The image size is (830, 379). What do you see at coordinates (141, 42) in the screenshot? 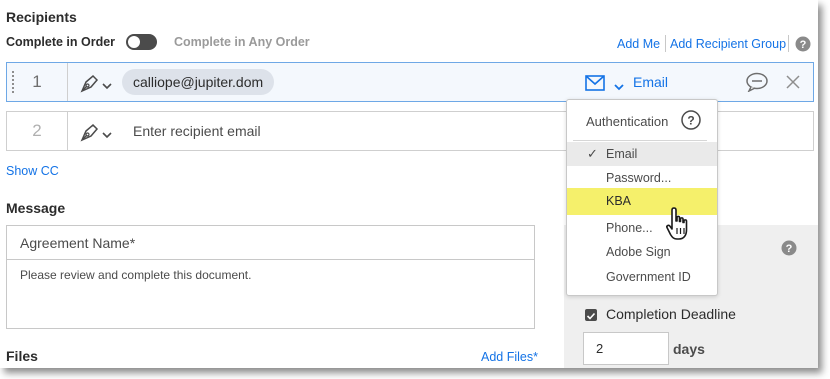
I see `order-toggle` at bounding box center [141, 42].